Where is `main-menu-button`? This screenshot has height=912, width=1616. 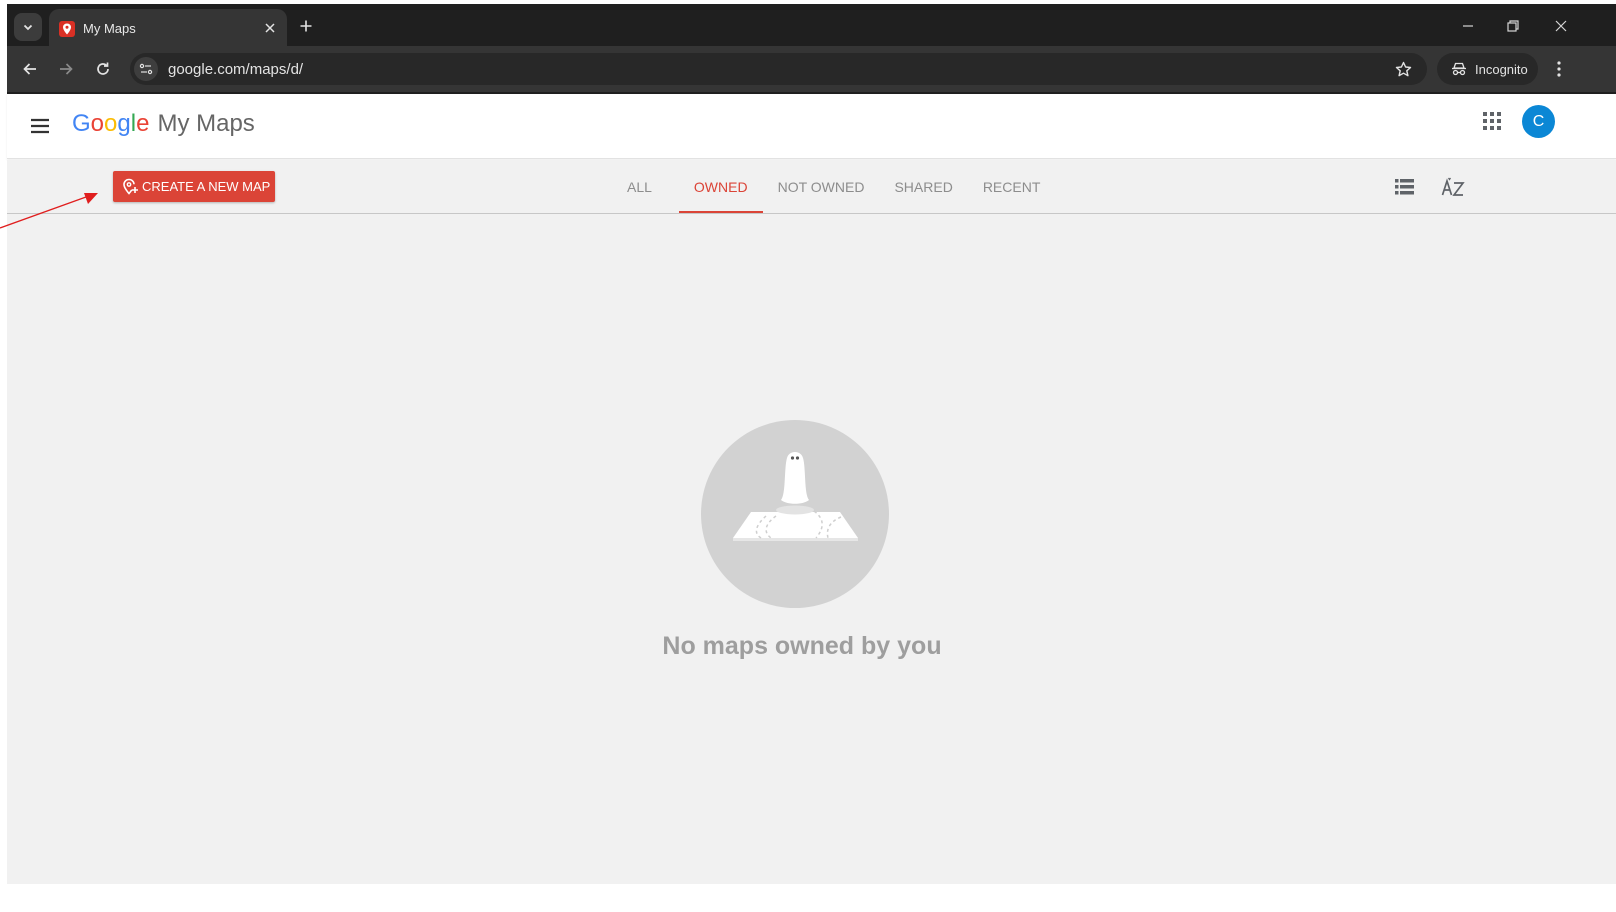
main-menu-button is located at coordinates (40, 126).